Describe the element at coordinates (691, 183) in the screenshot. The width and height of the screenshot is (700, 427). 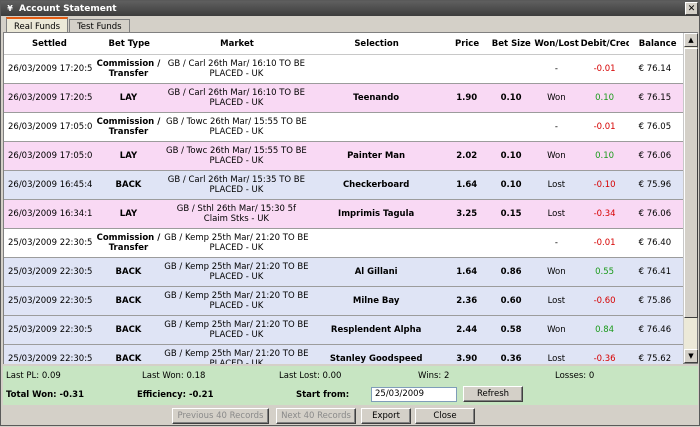
I see `scroll-thumb` at that location.